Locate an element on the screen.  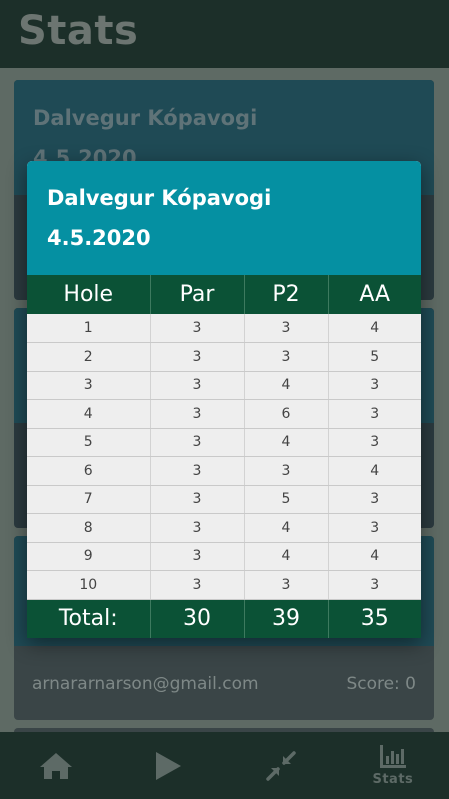
nav-play is located at coordinates (168, 765).